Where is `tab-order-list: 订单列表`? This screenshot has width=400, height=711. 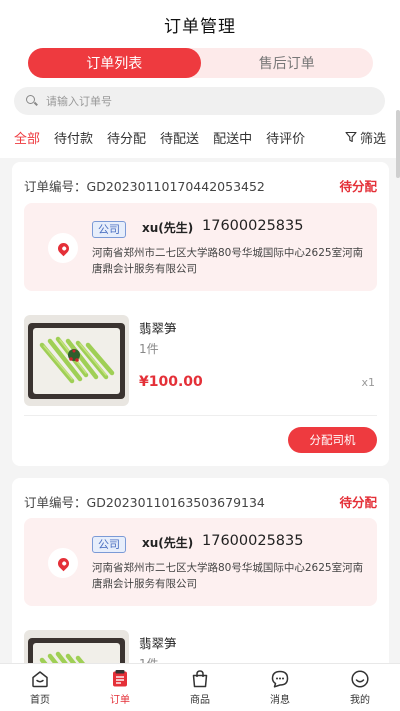 tab-order-list: 订单列表 is located at coordinates (114, 63).